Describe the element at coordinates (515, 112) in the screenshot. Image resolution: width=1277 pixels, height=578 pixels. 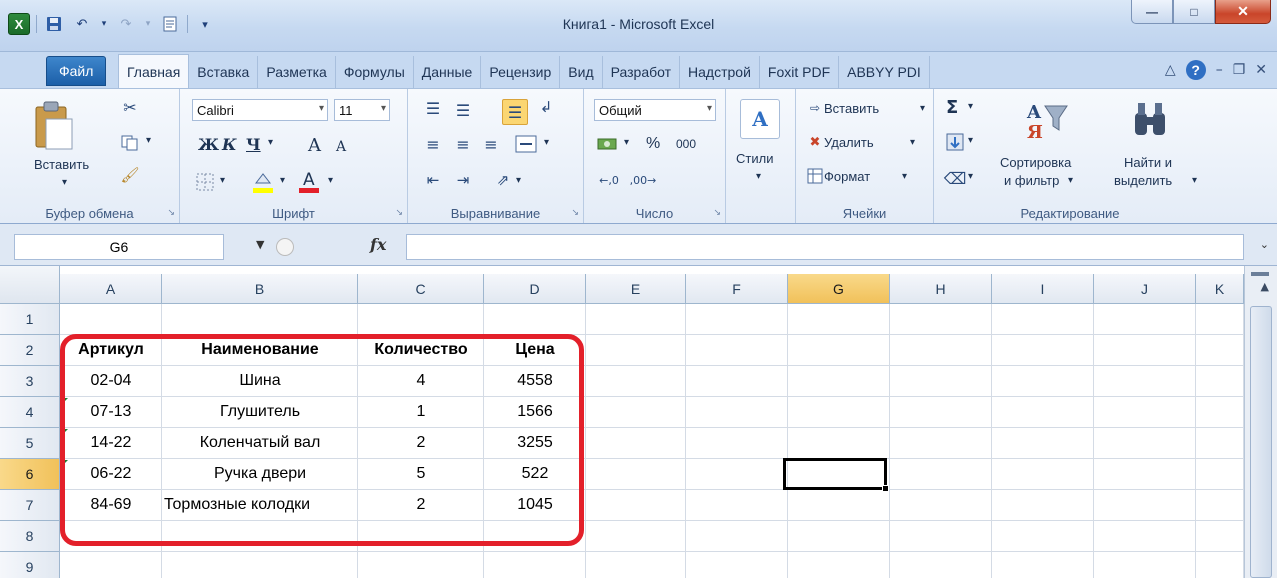
I see `align-bottom-icon: ☰` at that location.